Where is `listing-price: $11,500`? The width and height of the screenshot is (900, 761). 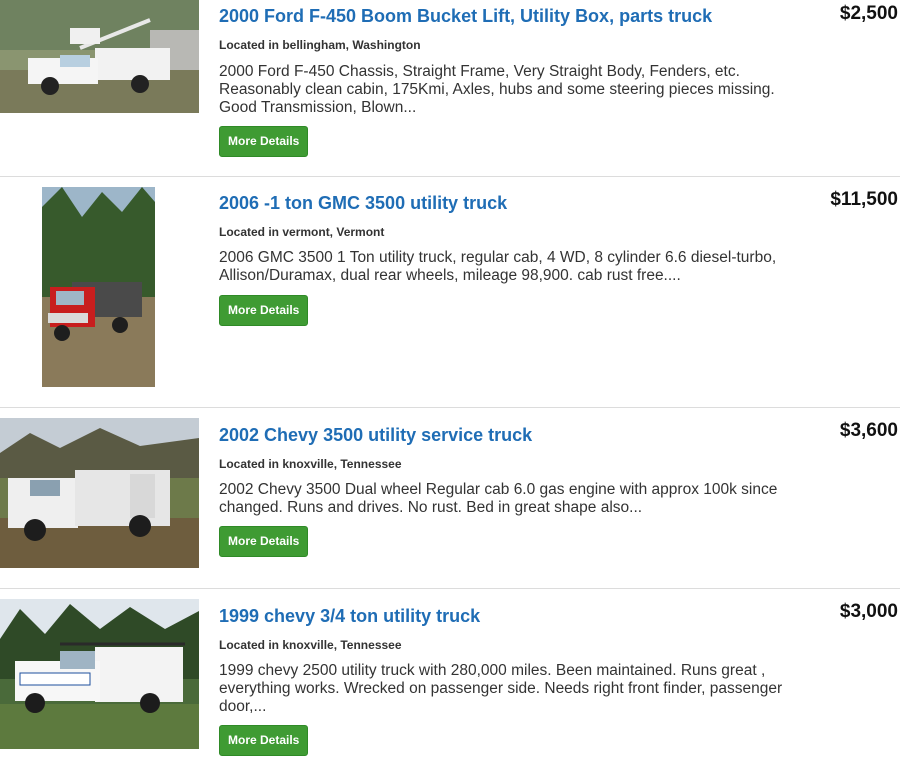
listing-price: $11,500 is located at coordinates (864, 199).